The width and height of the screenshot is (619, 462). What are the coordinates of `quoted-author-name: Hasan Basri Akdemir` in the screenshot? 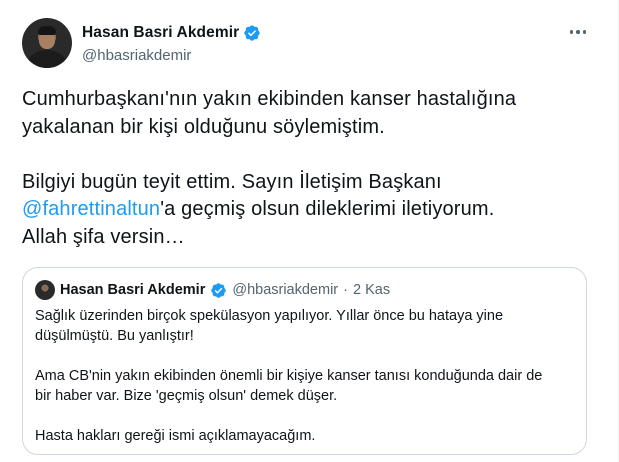 It's located at (132, 290).